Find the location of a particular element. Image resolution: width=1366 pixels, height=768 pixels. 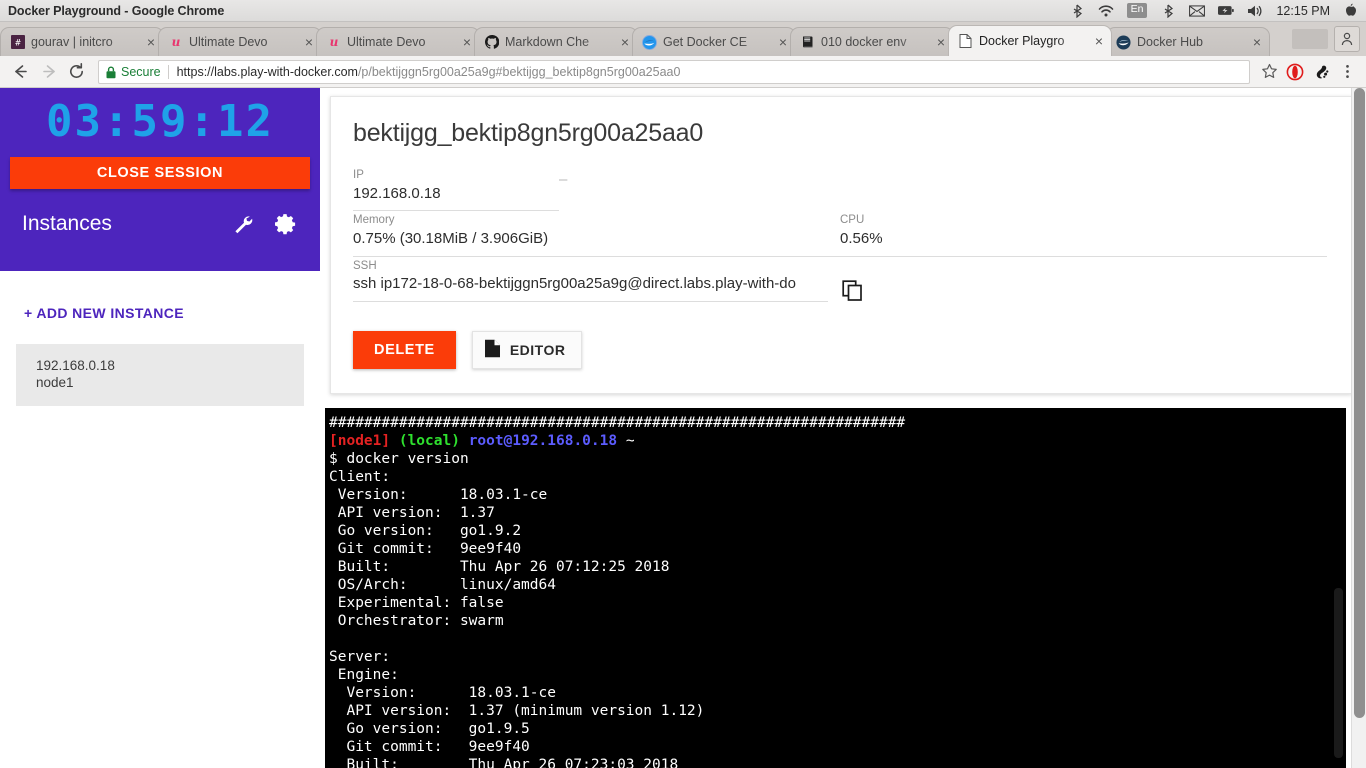

browser-tab: # gourav | initcro × is located at coordinates (82, 41).